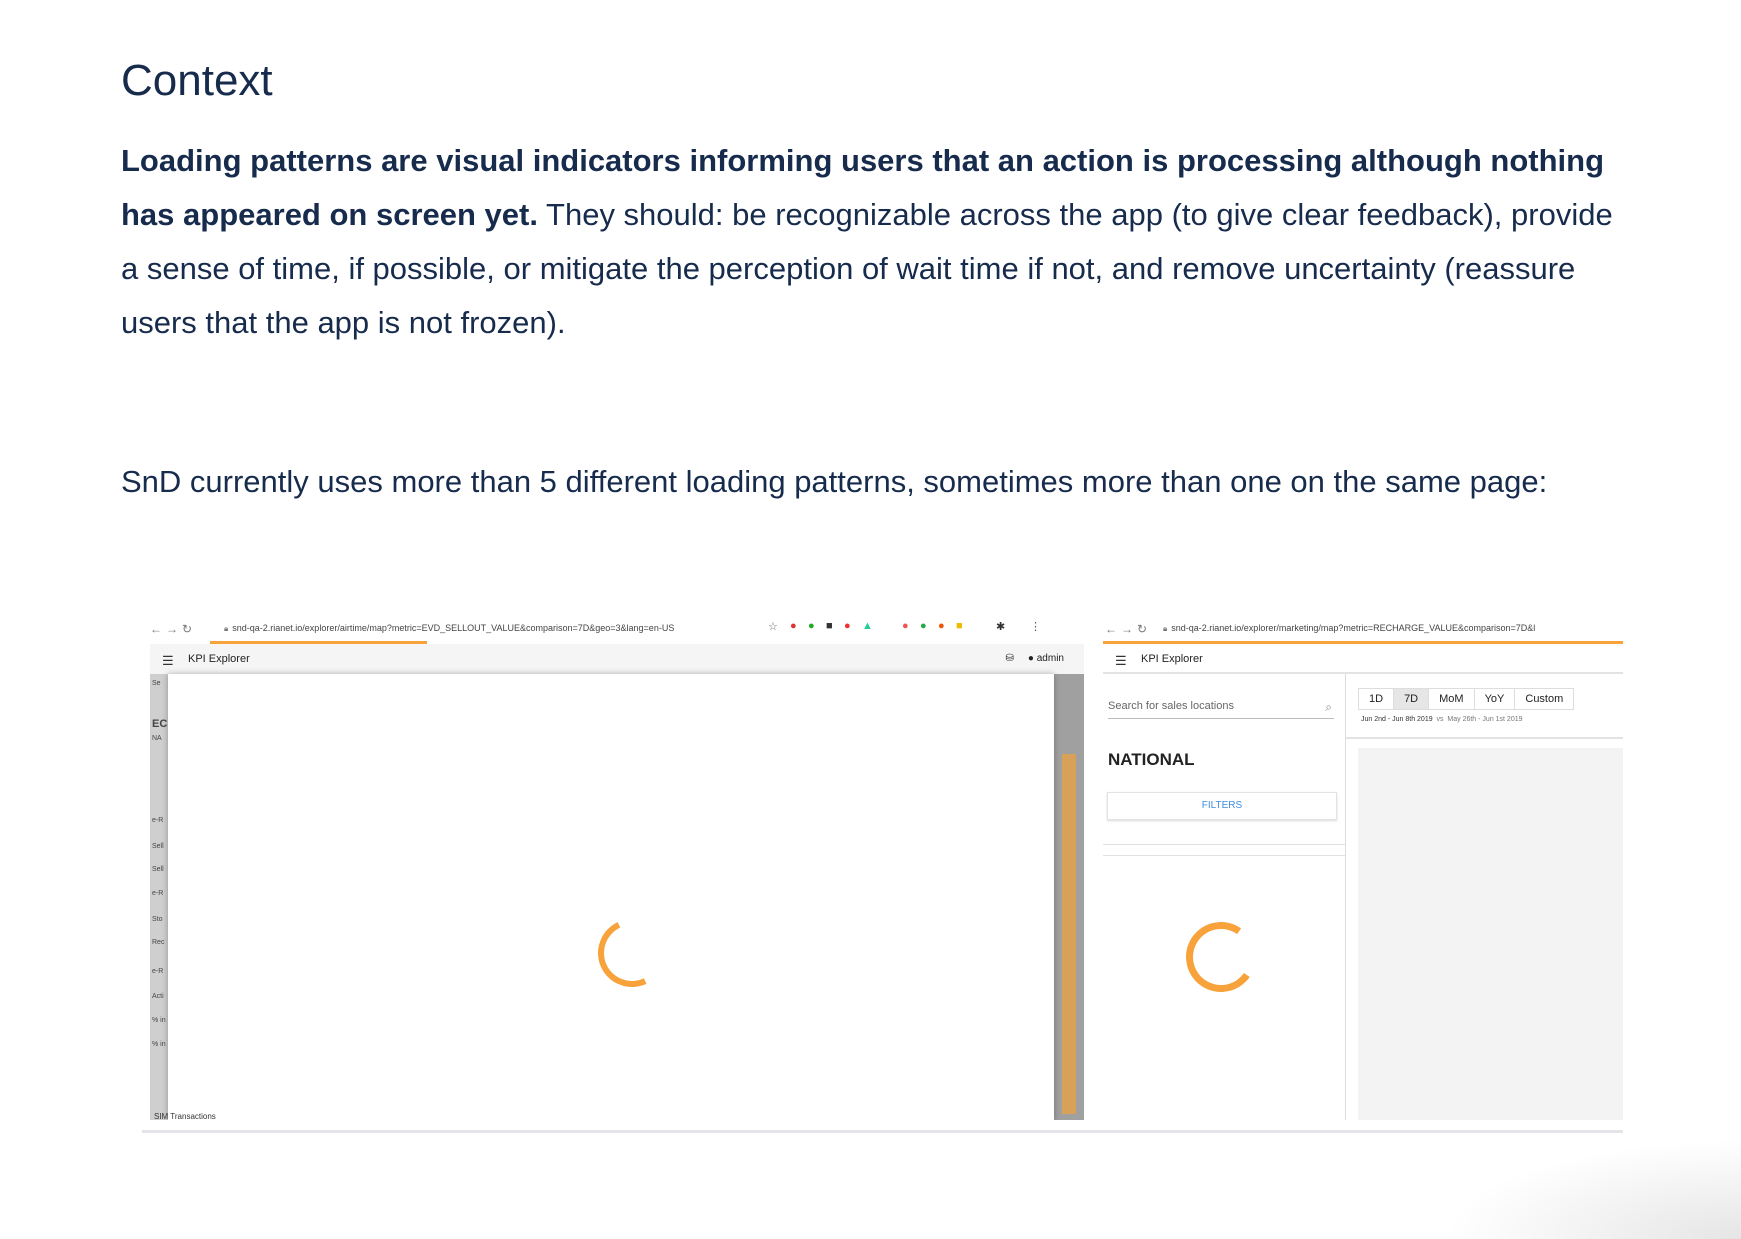  What do you see at coordinates (1495, 699) in the screenshot?
I see `period-yoy: YoY` at bounding box center [1495, 699].